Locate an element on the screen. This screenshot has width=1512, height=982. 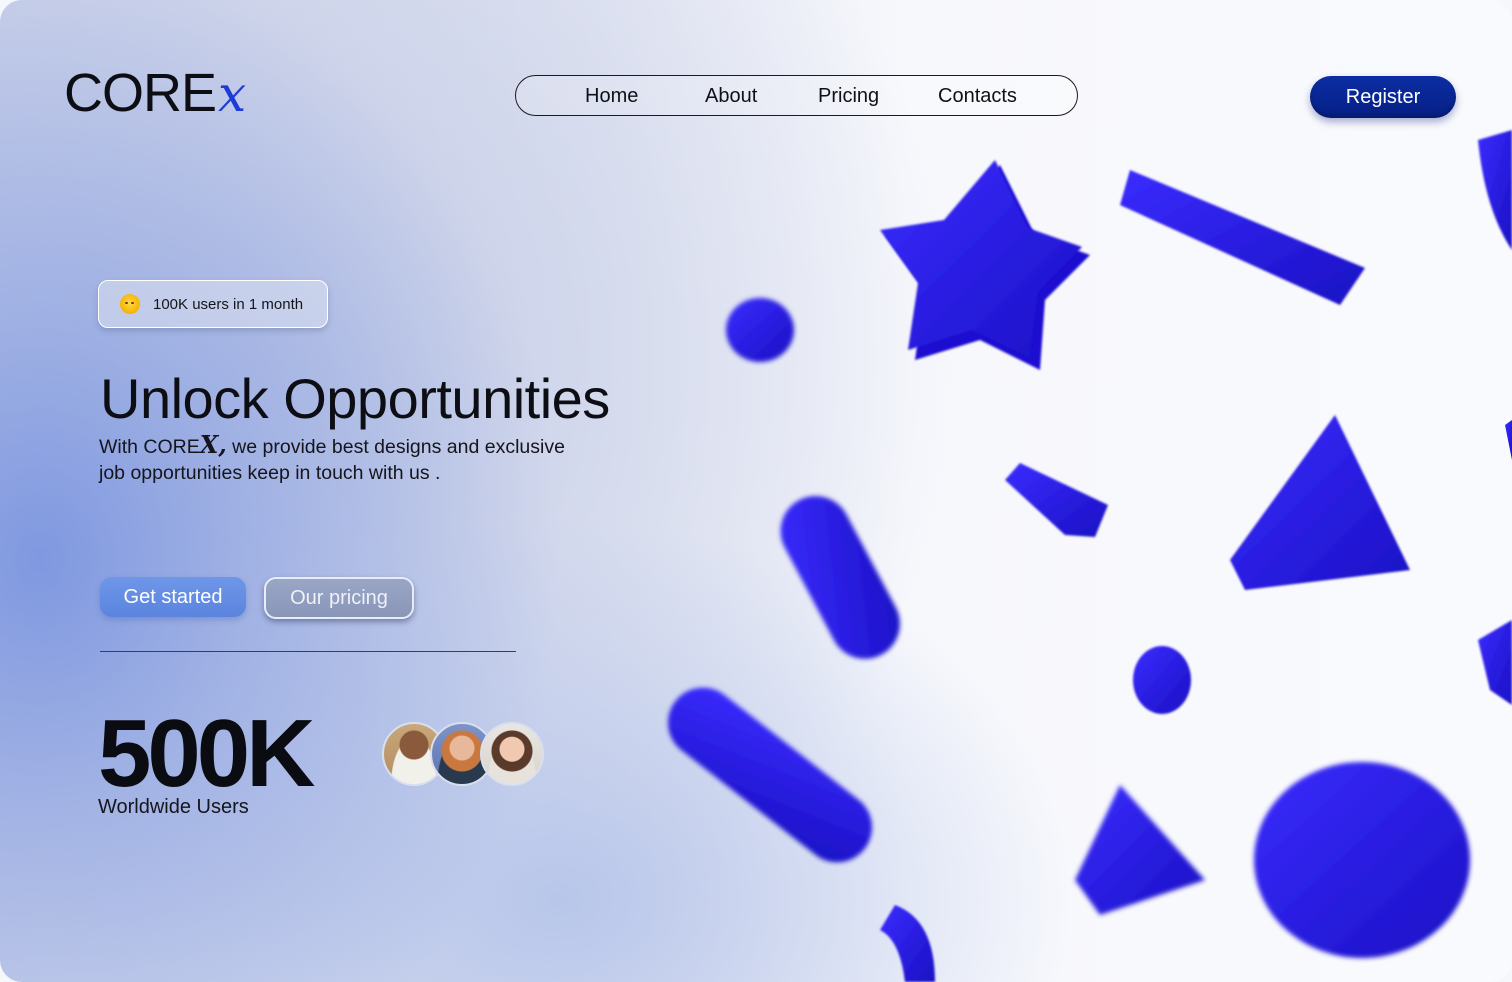
brand-logo-main: CORE is located at coordinates (140, 93).